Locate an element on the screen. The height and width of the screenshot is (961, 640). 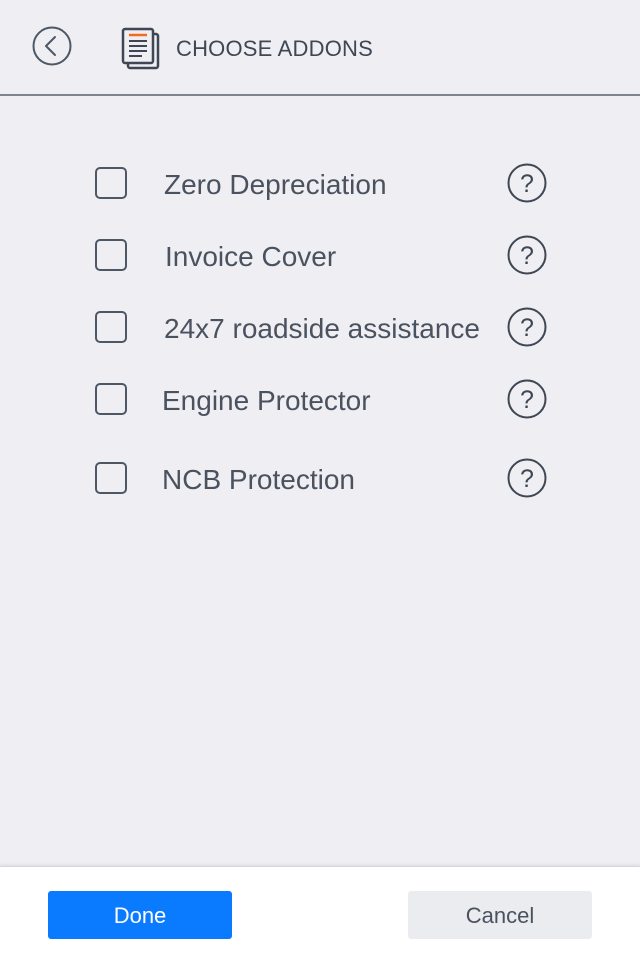
chevron-left-circle-icon is located at coordinates (52, 46).